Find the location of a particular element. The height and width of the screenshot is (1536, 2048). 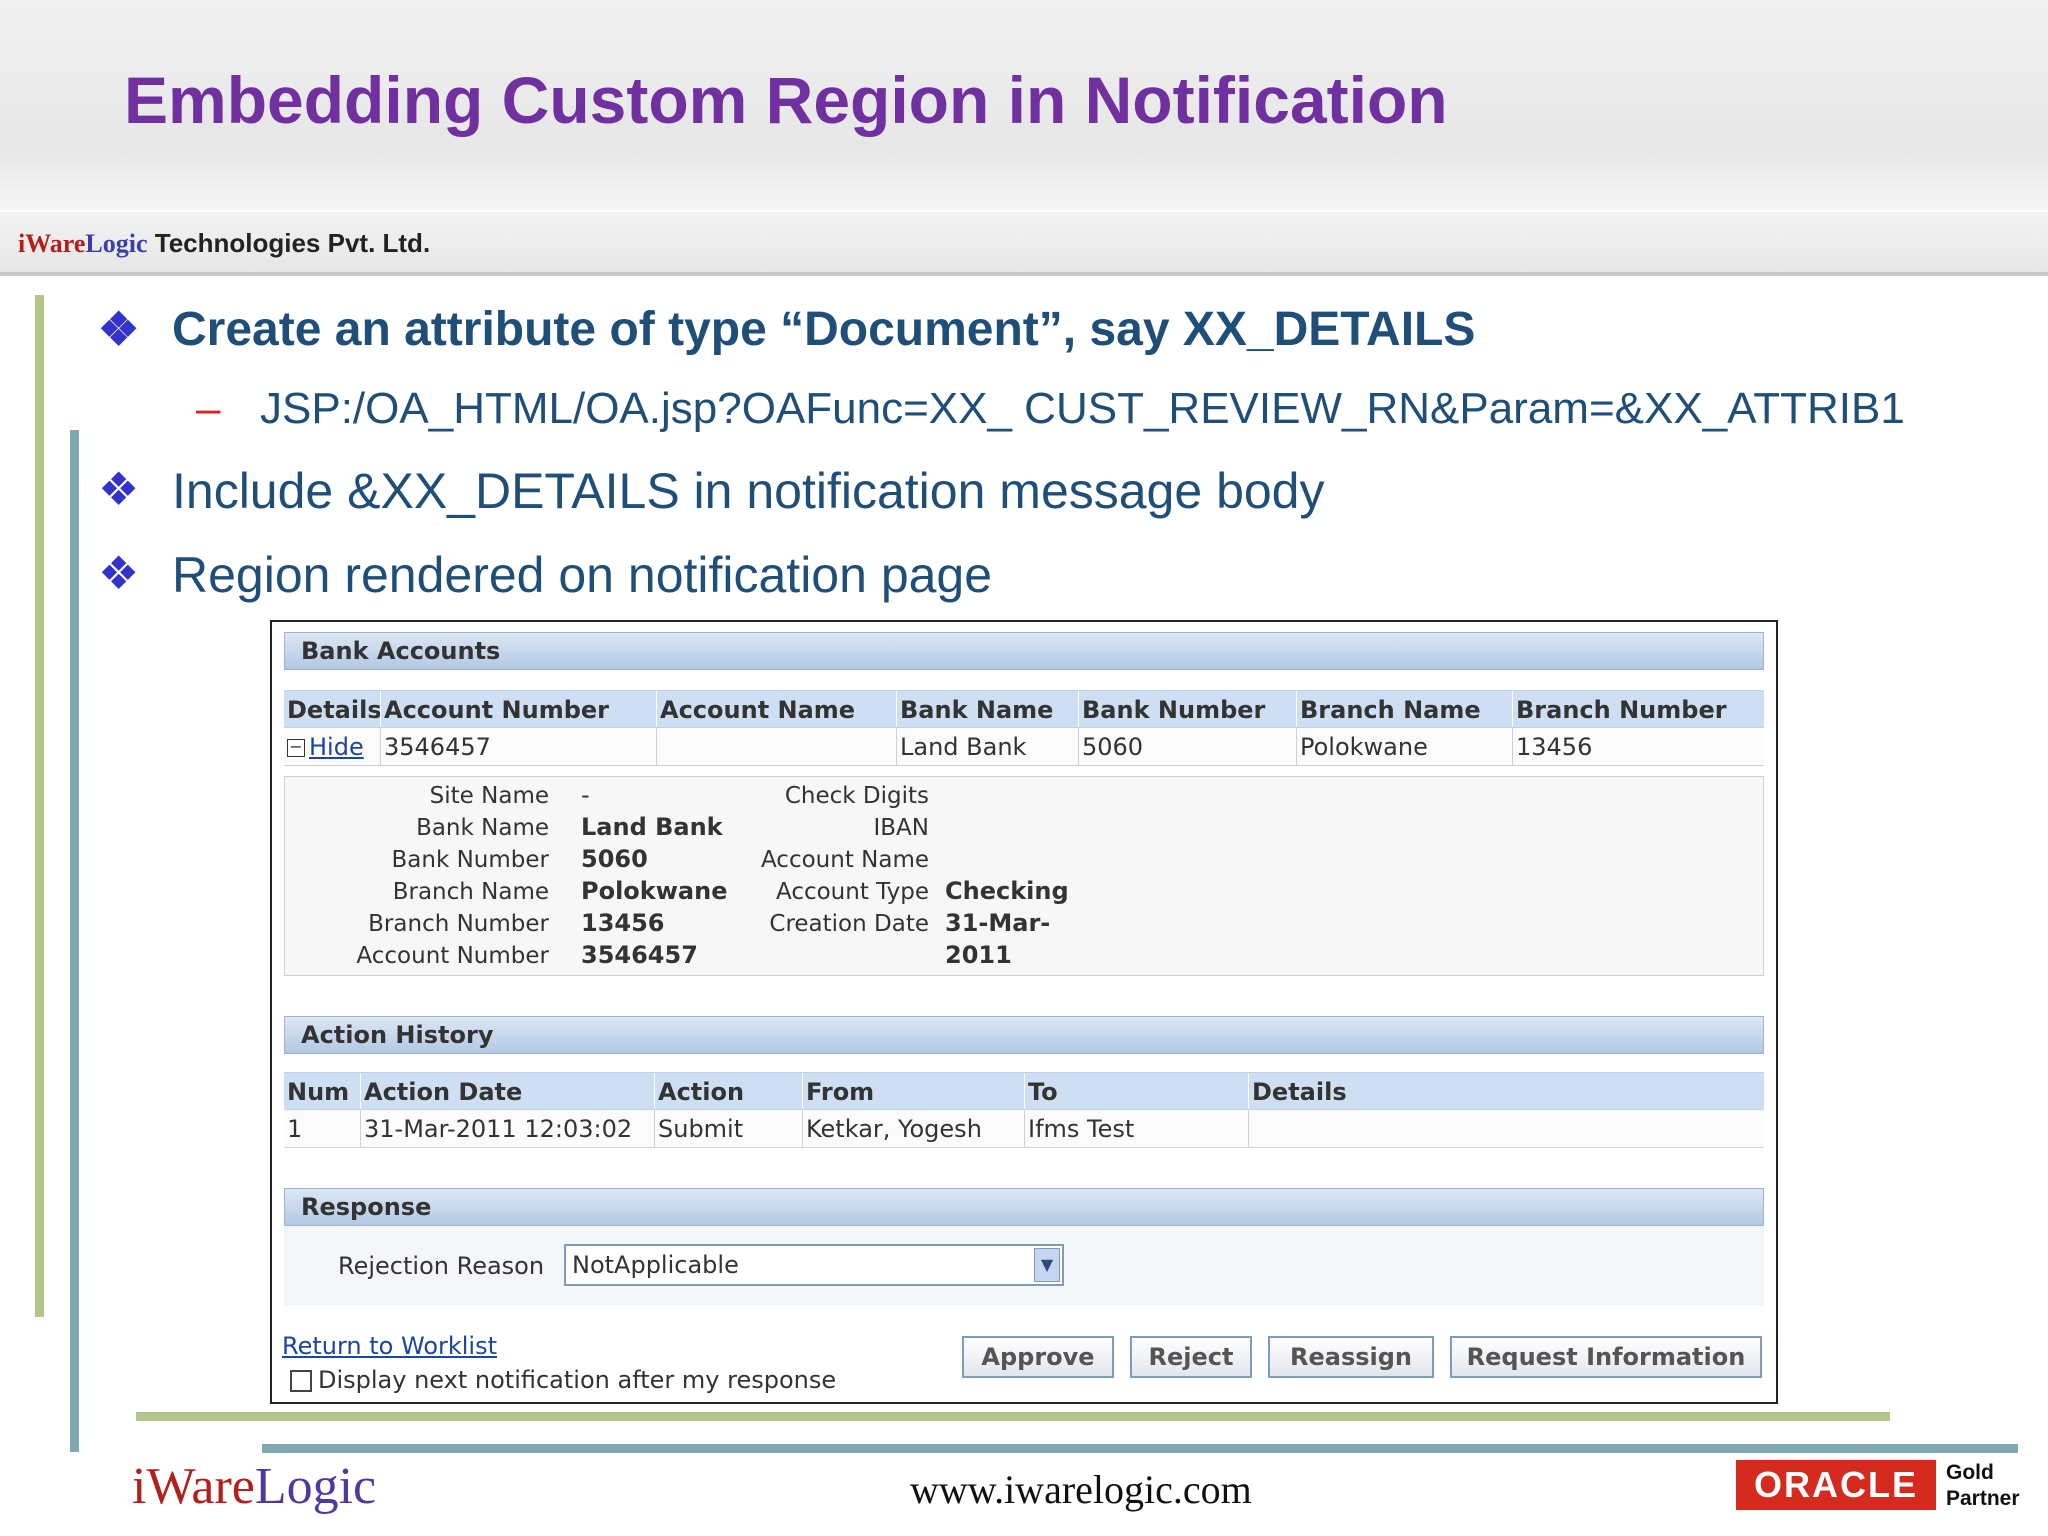

col-branch-name: Branch Name is located at coordinates (1404, 709).